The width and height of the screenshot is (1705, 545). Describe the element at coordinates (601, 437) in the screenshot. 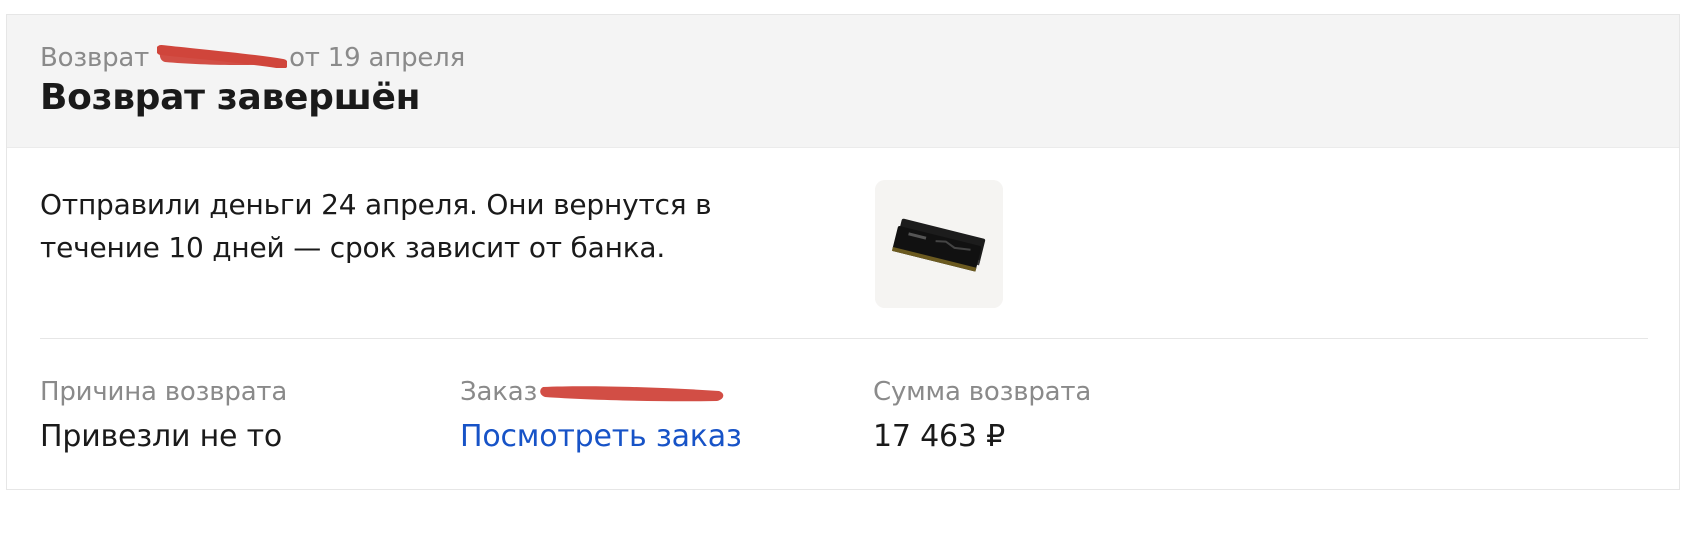

I see `view-order-link: Посмотреть заказ` at that location.